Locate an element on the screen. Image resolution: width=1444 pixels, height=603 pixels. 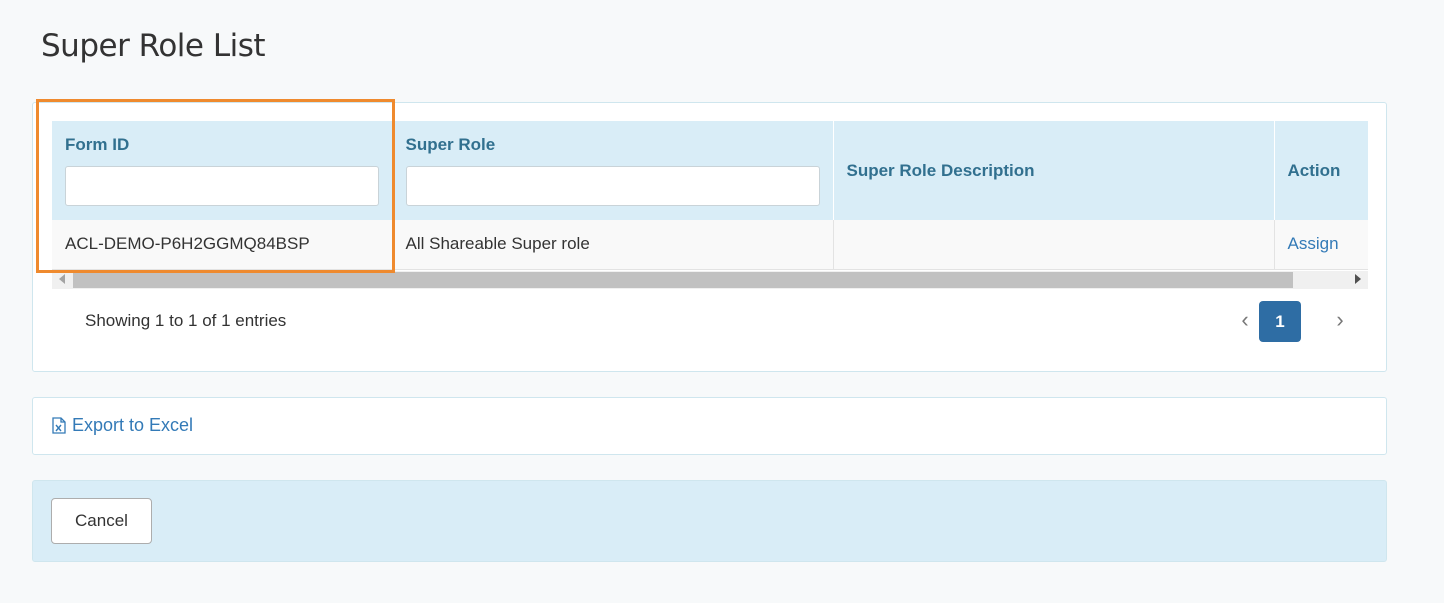
column-header-form-id: Form ID is located at coordinates (222, 170).